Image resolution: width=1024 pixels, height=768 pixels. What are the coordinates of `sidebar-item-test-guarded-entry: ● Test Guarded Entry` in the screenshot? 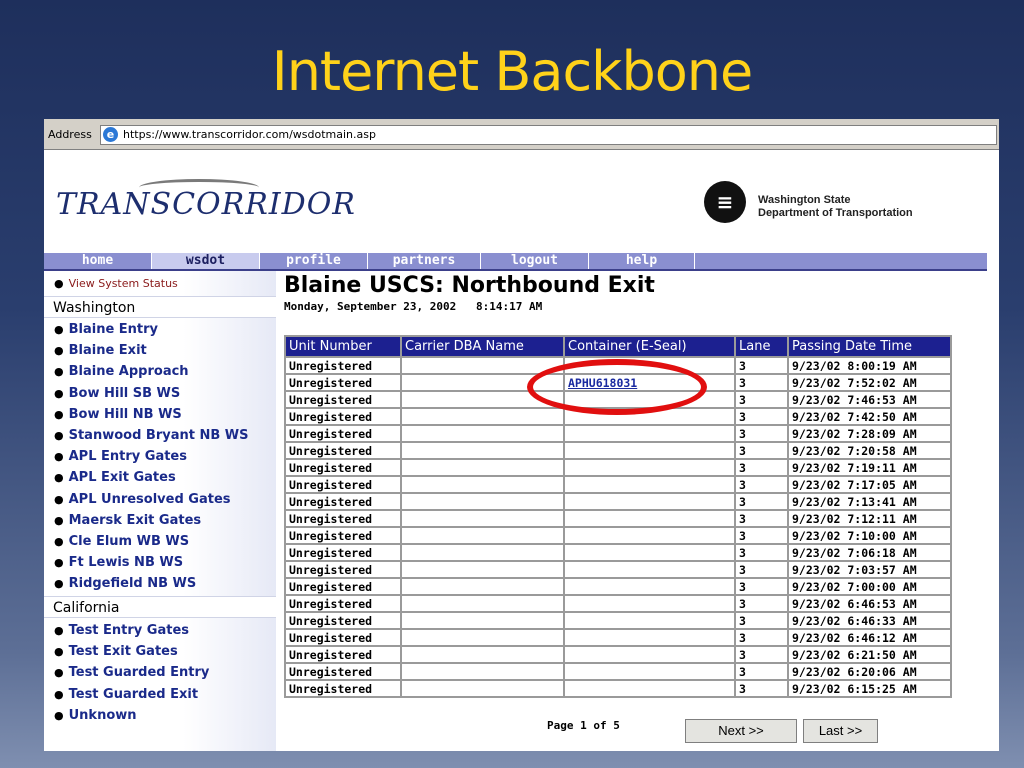 It's located at (160, 672).